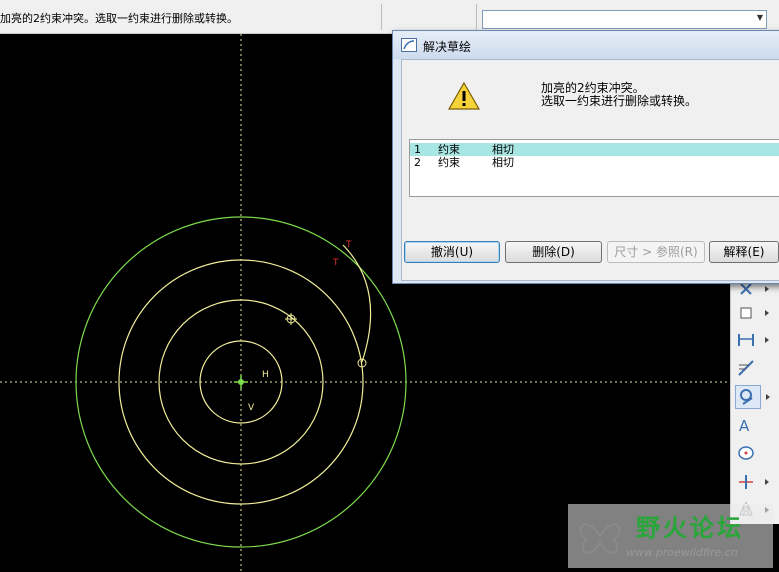  I want to click on watermark-url: www.proewildfire.cn, so click(682, 552).